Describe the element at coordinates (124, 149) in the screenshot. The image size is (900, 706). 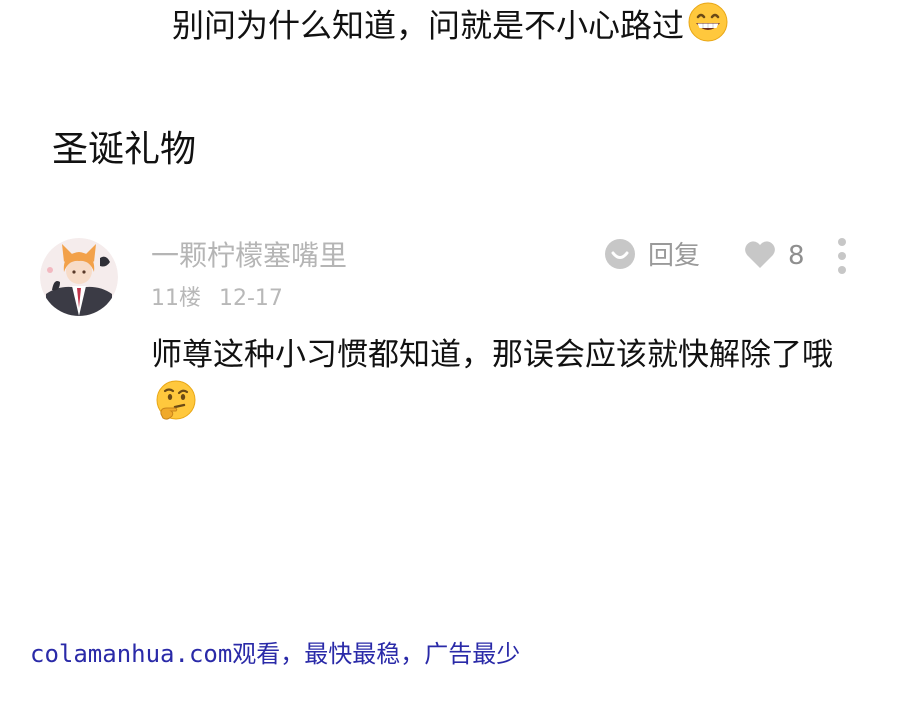
I see `section-title: 圣诞礼物` at that location.